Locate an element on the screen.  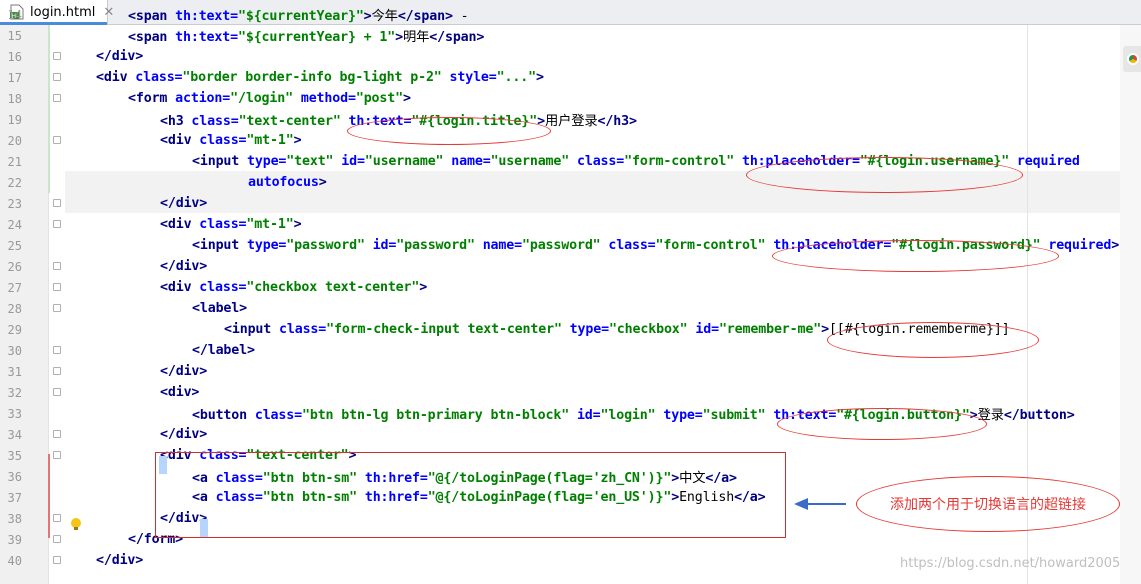
code-token: 用户登录 is located at coordinates (571, 121).